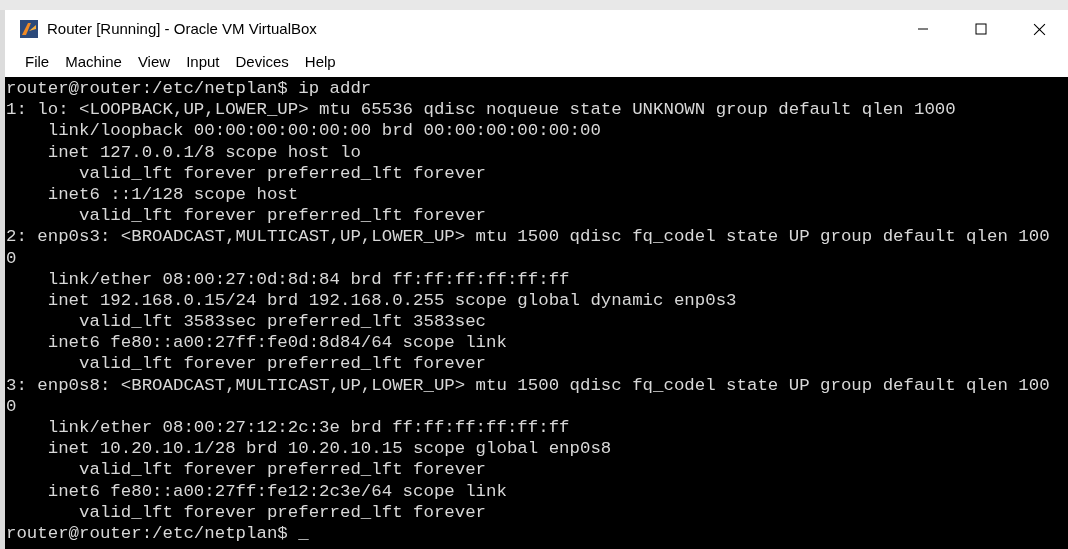  I want to click on terminal-line: router@router:/etc/netplan$ _, so click(157, 533).